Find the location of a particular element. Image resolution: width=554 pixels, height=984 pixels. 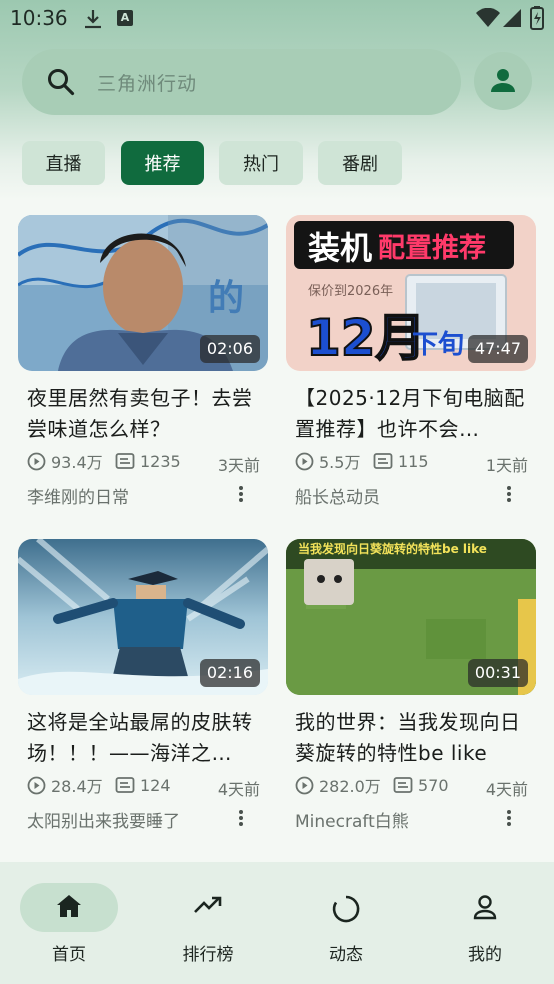

view-count: 5.5万 is located at coordinates (328, 461).